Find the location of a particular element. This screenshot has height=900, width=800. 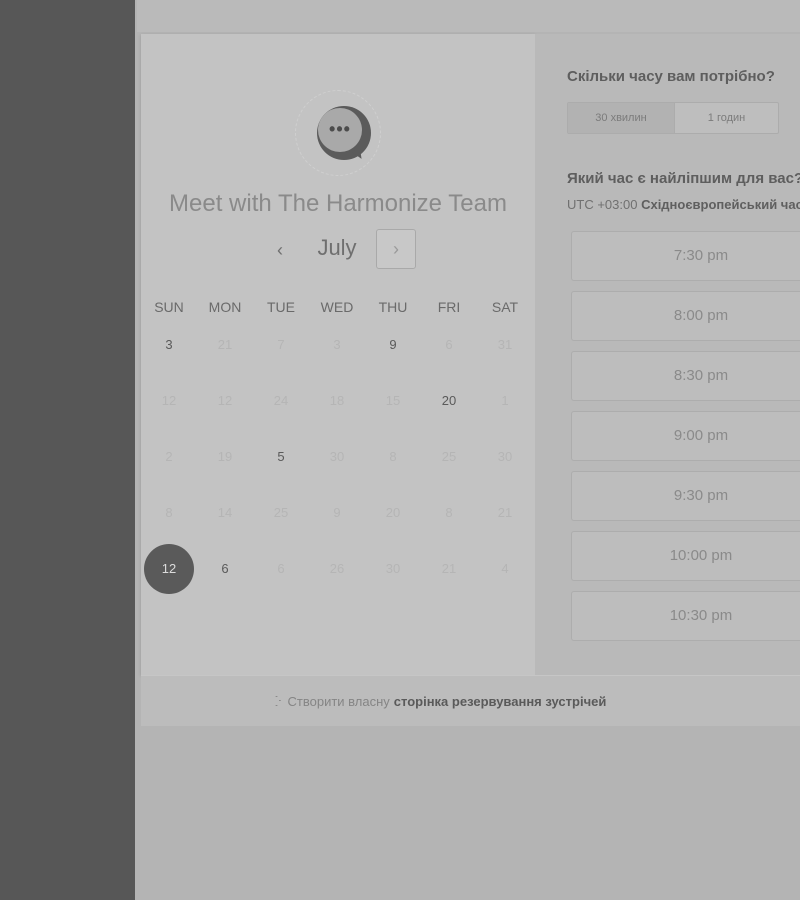

calendar-day: 2 is located at coordinates (169, 456).